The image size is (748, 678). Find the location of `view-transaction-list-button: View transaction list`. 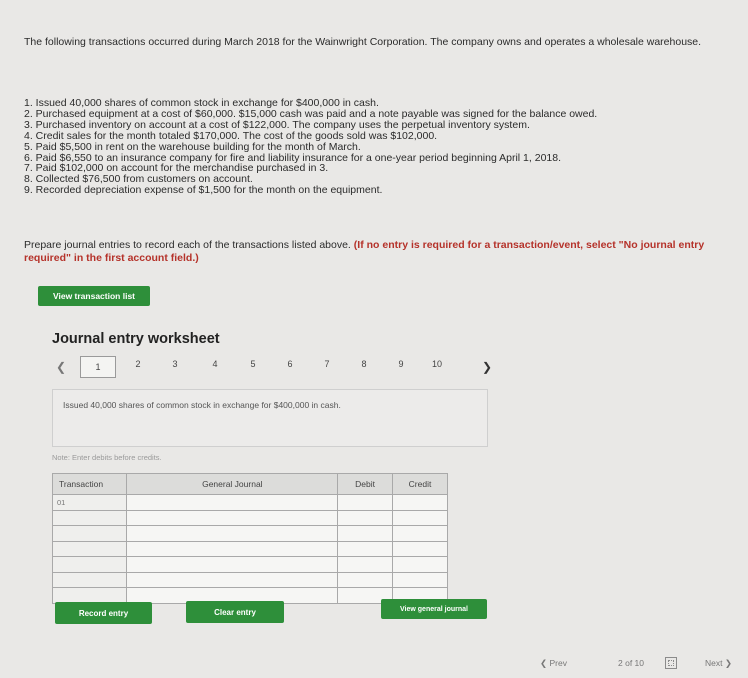

view-transaction-list-button: View transaction list is located at coordinates (94, 296).